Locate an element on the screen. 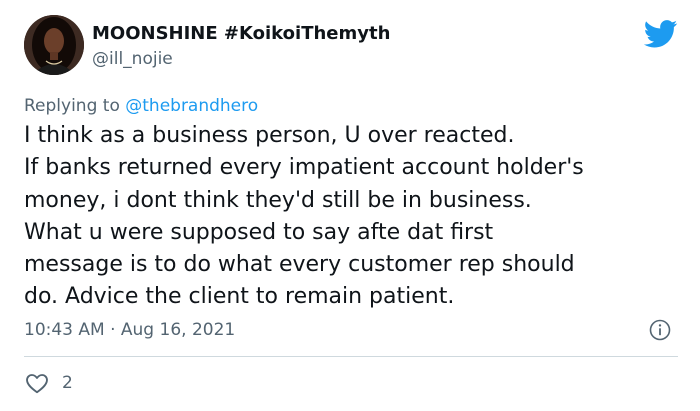 Image resolution: width=700 pixels, height=411 pixels. avatar is located at coordinates (54, 45).